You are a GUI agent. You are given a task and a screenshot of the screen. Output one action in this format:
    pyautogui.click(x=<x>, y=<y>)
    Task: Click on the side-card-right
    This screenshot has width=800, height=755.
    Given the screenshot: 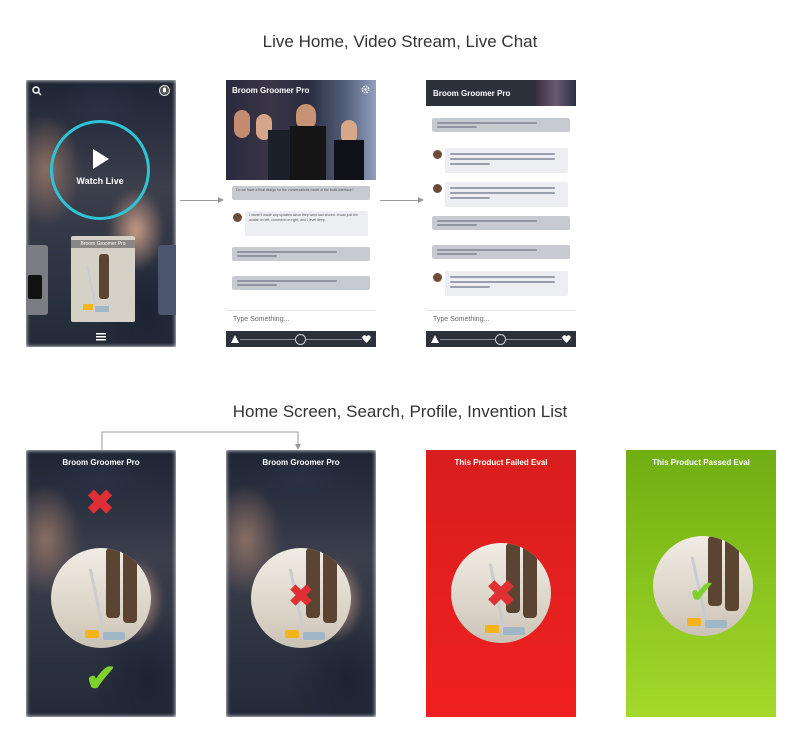 What is the action you would take?
    pyautogui.click(x=167, y=280)
    